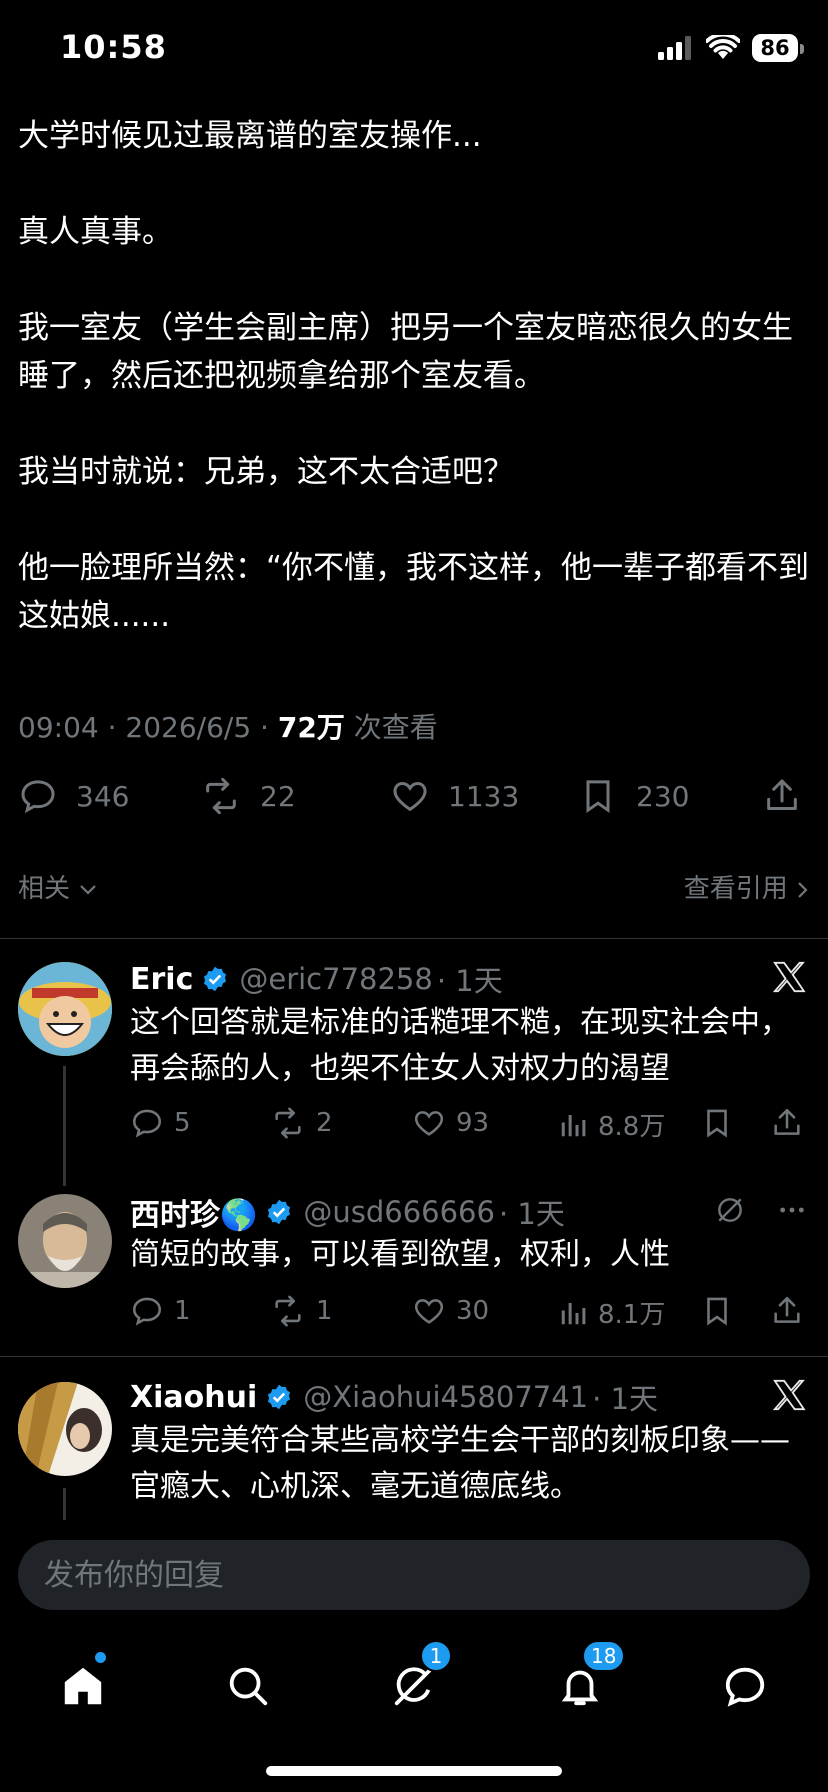  I want to click on reply-composer, so click(414, 1568).